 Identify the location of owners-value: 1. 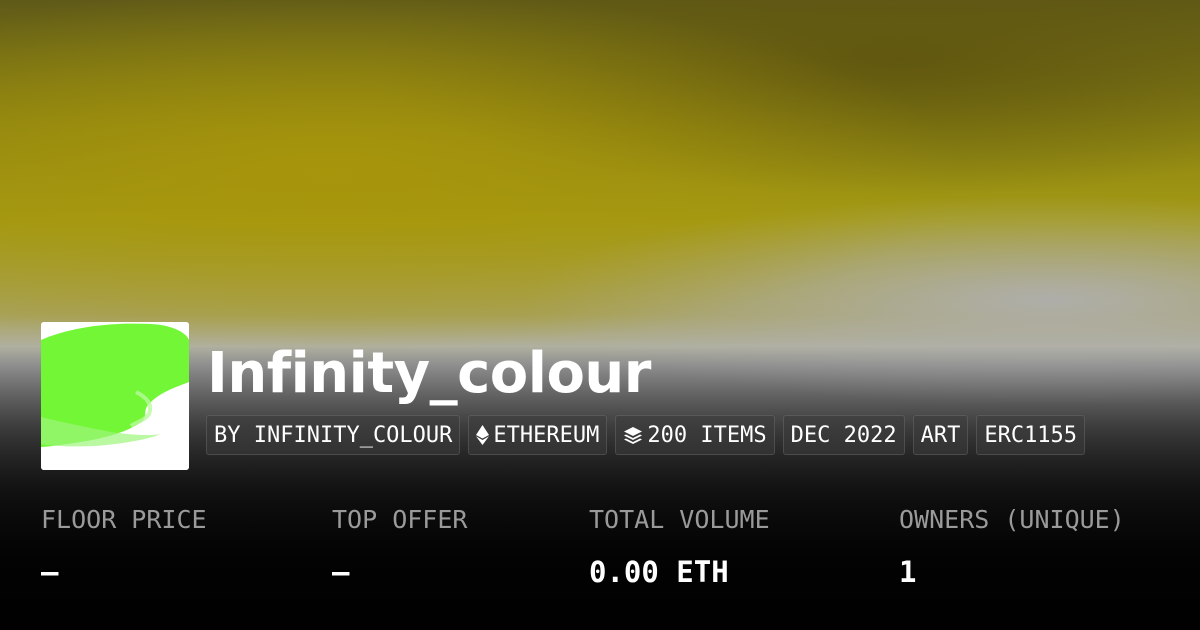
(908, 572).